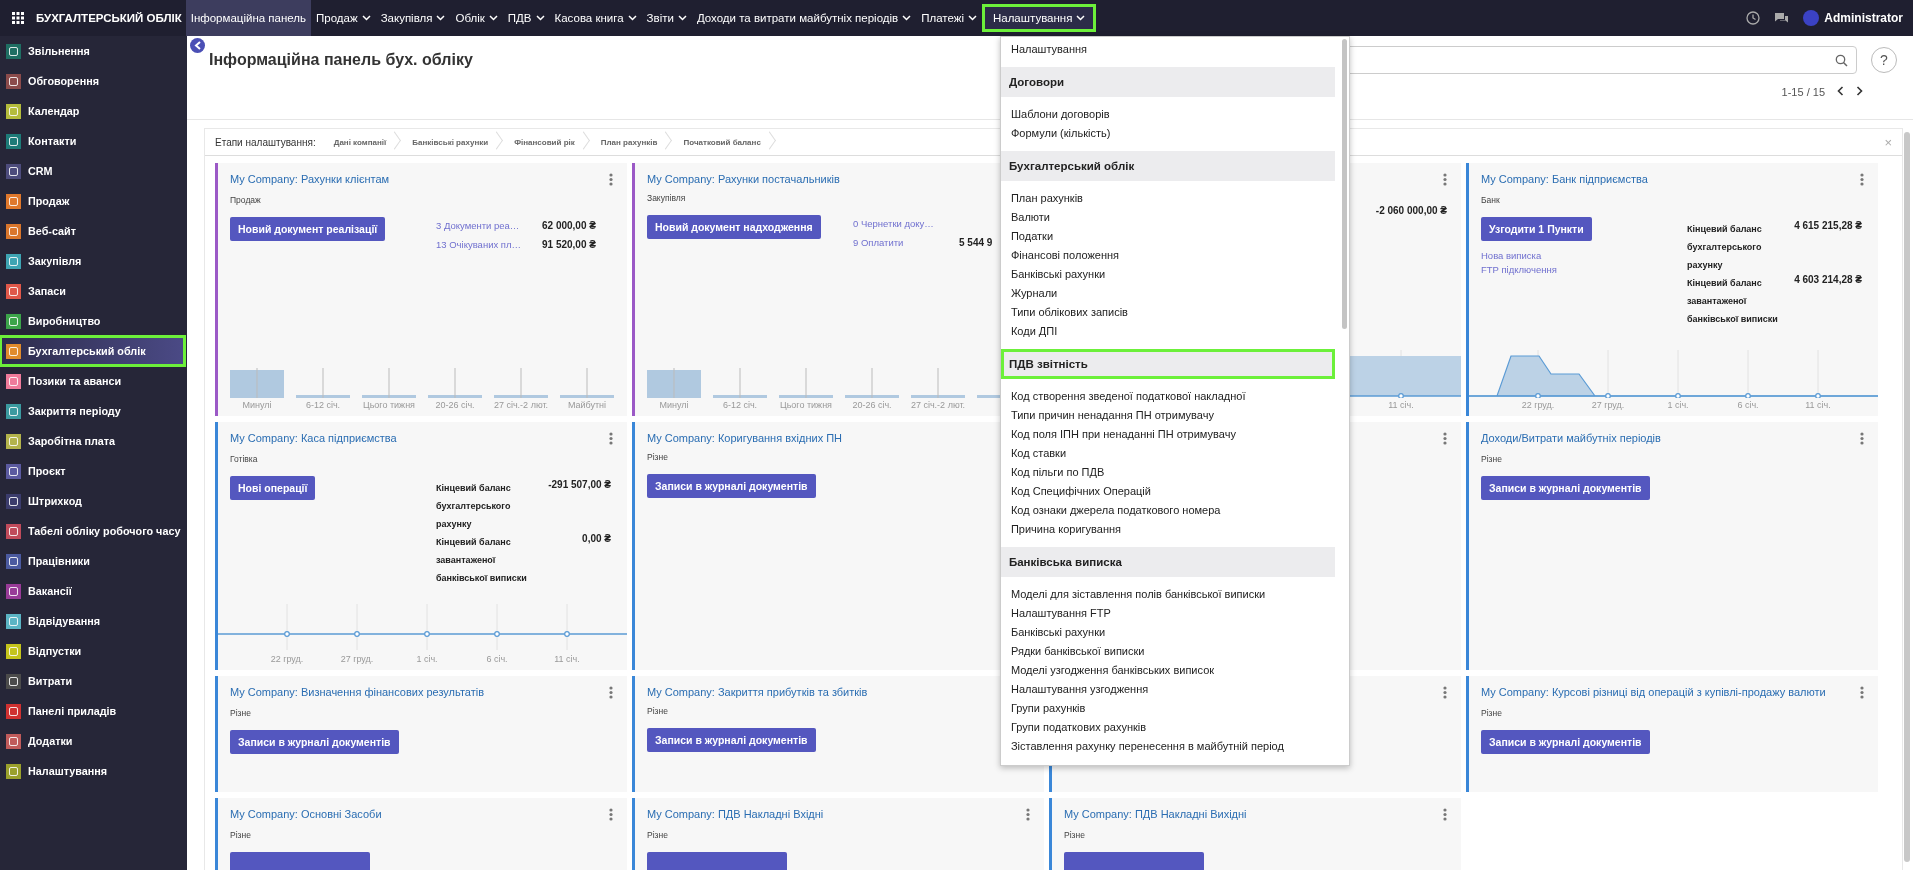 This screenshot has height=870, width=1913. Describe the element at coordinates (313, 438) in the screenshot. I see `journal-title: My Company: Каса підприємства` at that location.